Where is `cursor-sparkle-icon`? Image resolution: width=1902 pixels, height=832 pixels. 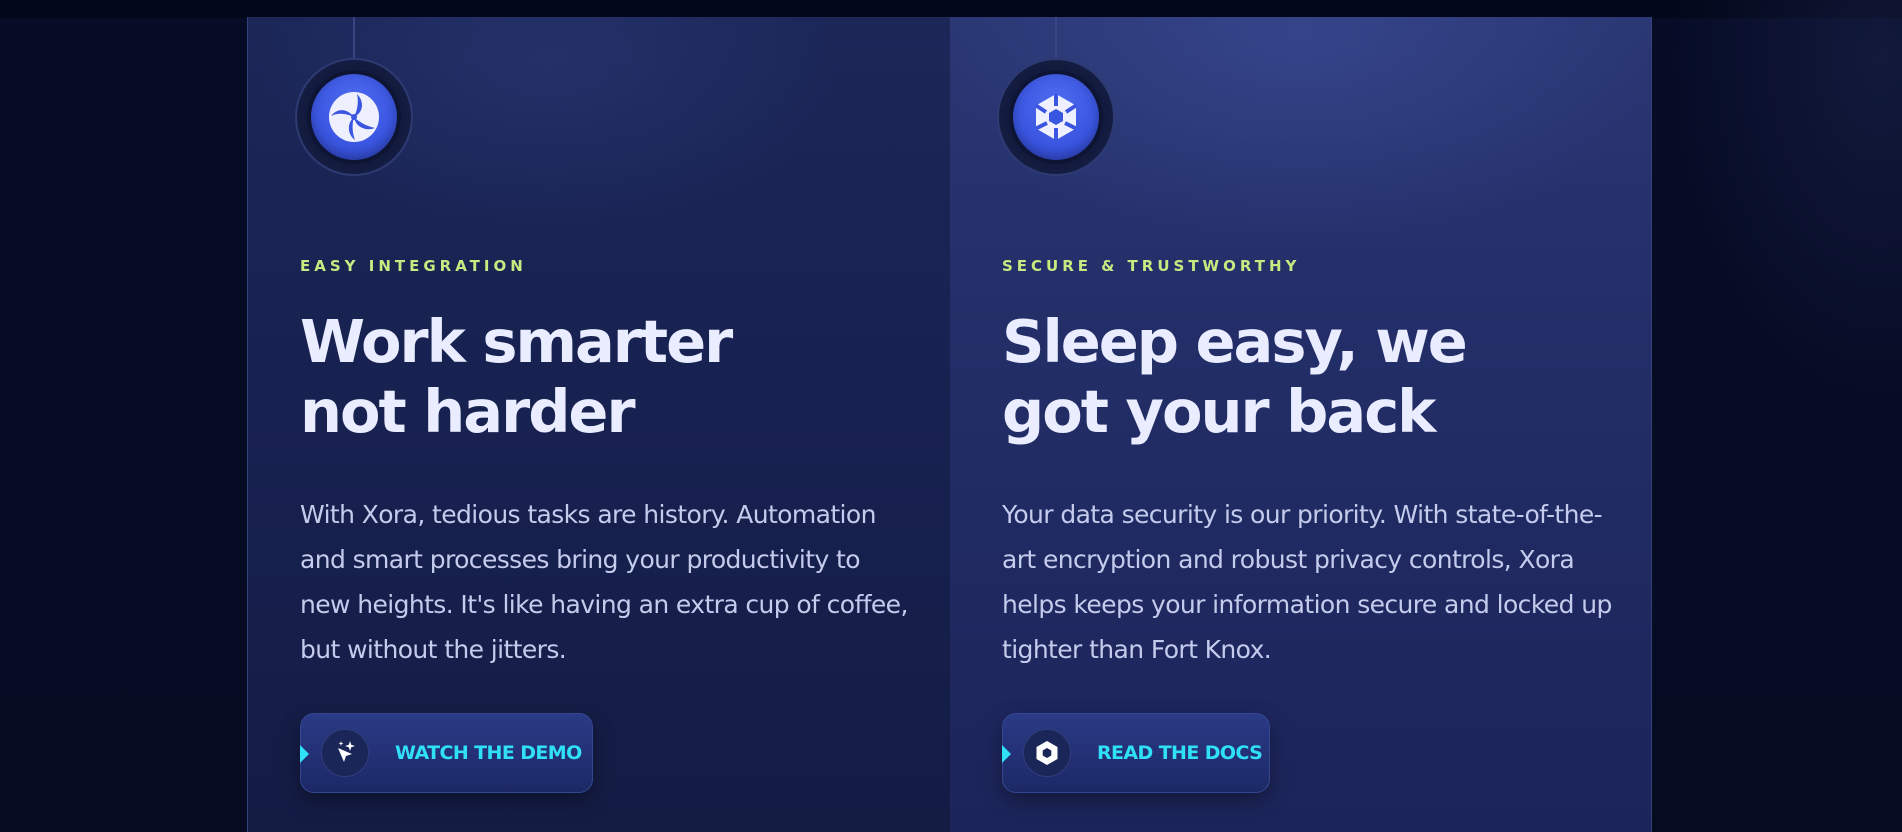 cursor-sparkle-icon is located at coordinates (345, 753).